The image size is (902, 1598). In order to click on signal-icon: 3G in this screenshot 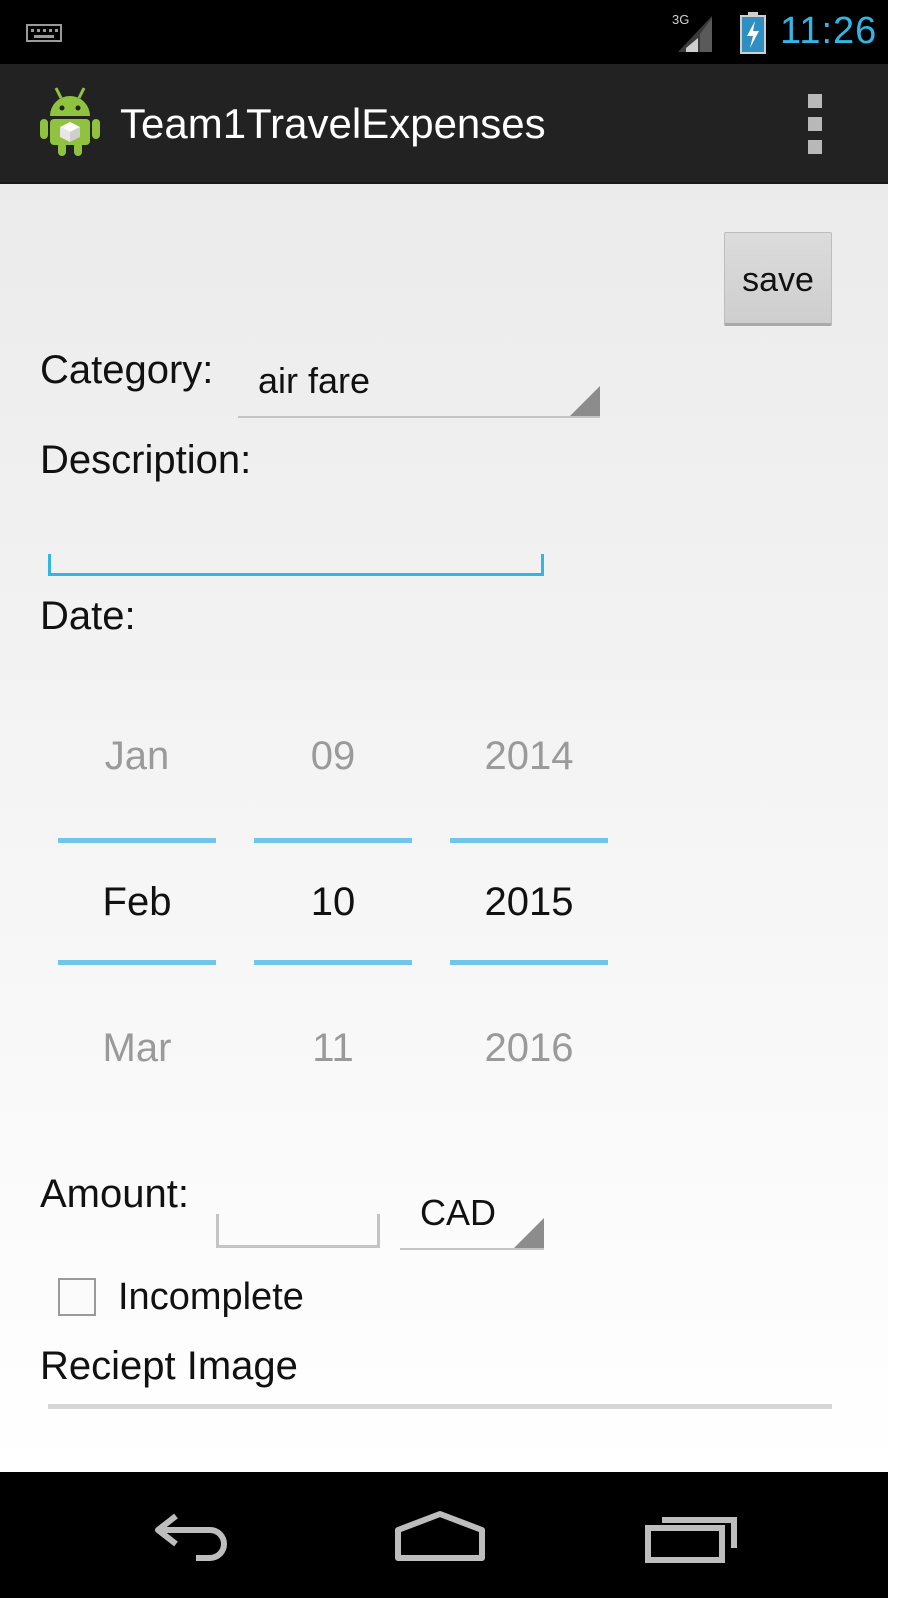, I will do `click(692, 32)`.